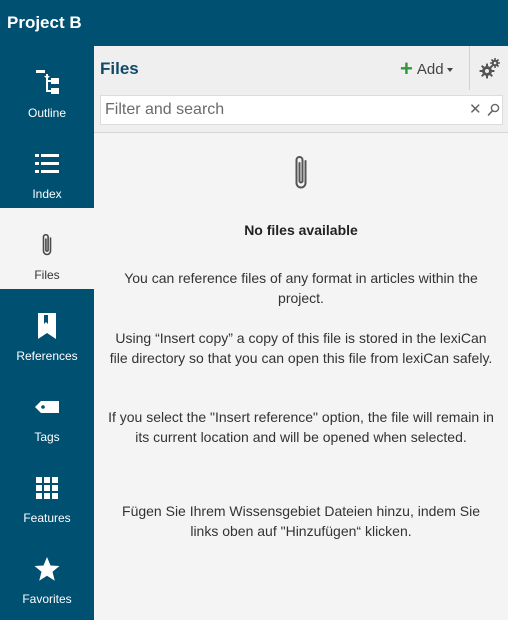  Describe the element at coordinates (47, 326) in the screenshot. I see `bookmark-icon` at that location.